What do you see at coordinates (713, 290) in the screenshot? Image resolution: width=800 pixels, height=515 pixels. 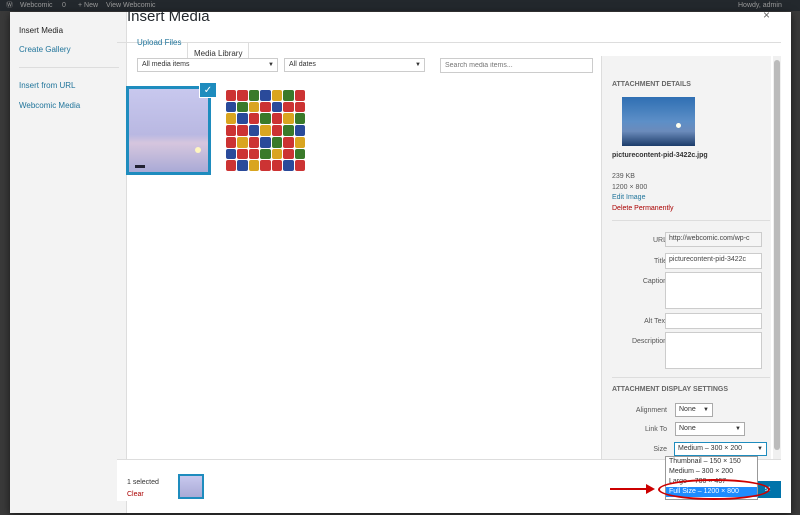 I see `caption-field` at bounding box center [713, 290].